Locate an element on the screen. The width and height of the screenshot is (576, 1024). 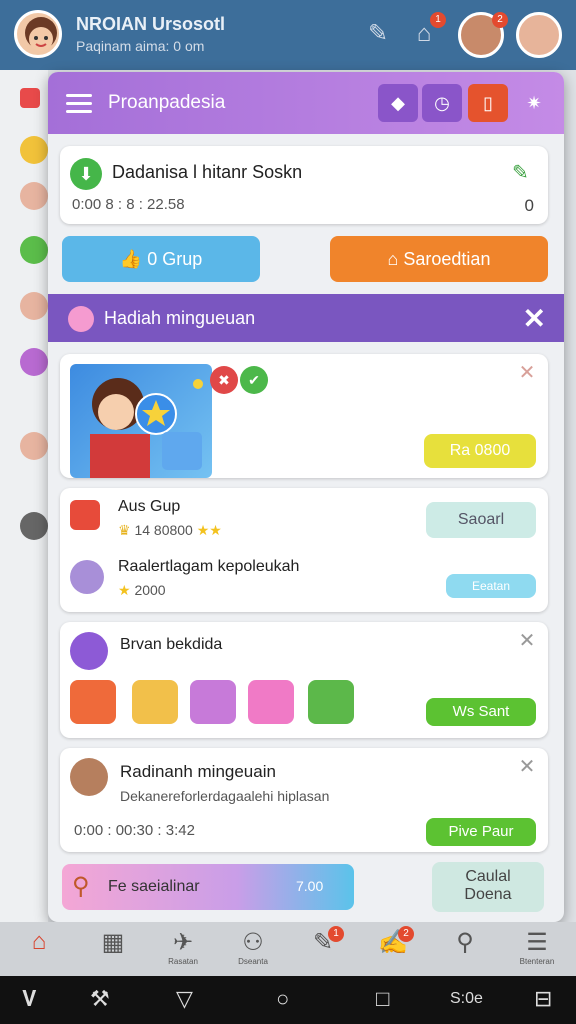
back-icon: ▽ is located at coordinates (184, 999).